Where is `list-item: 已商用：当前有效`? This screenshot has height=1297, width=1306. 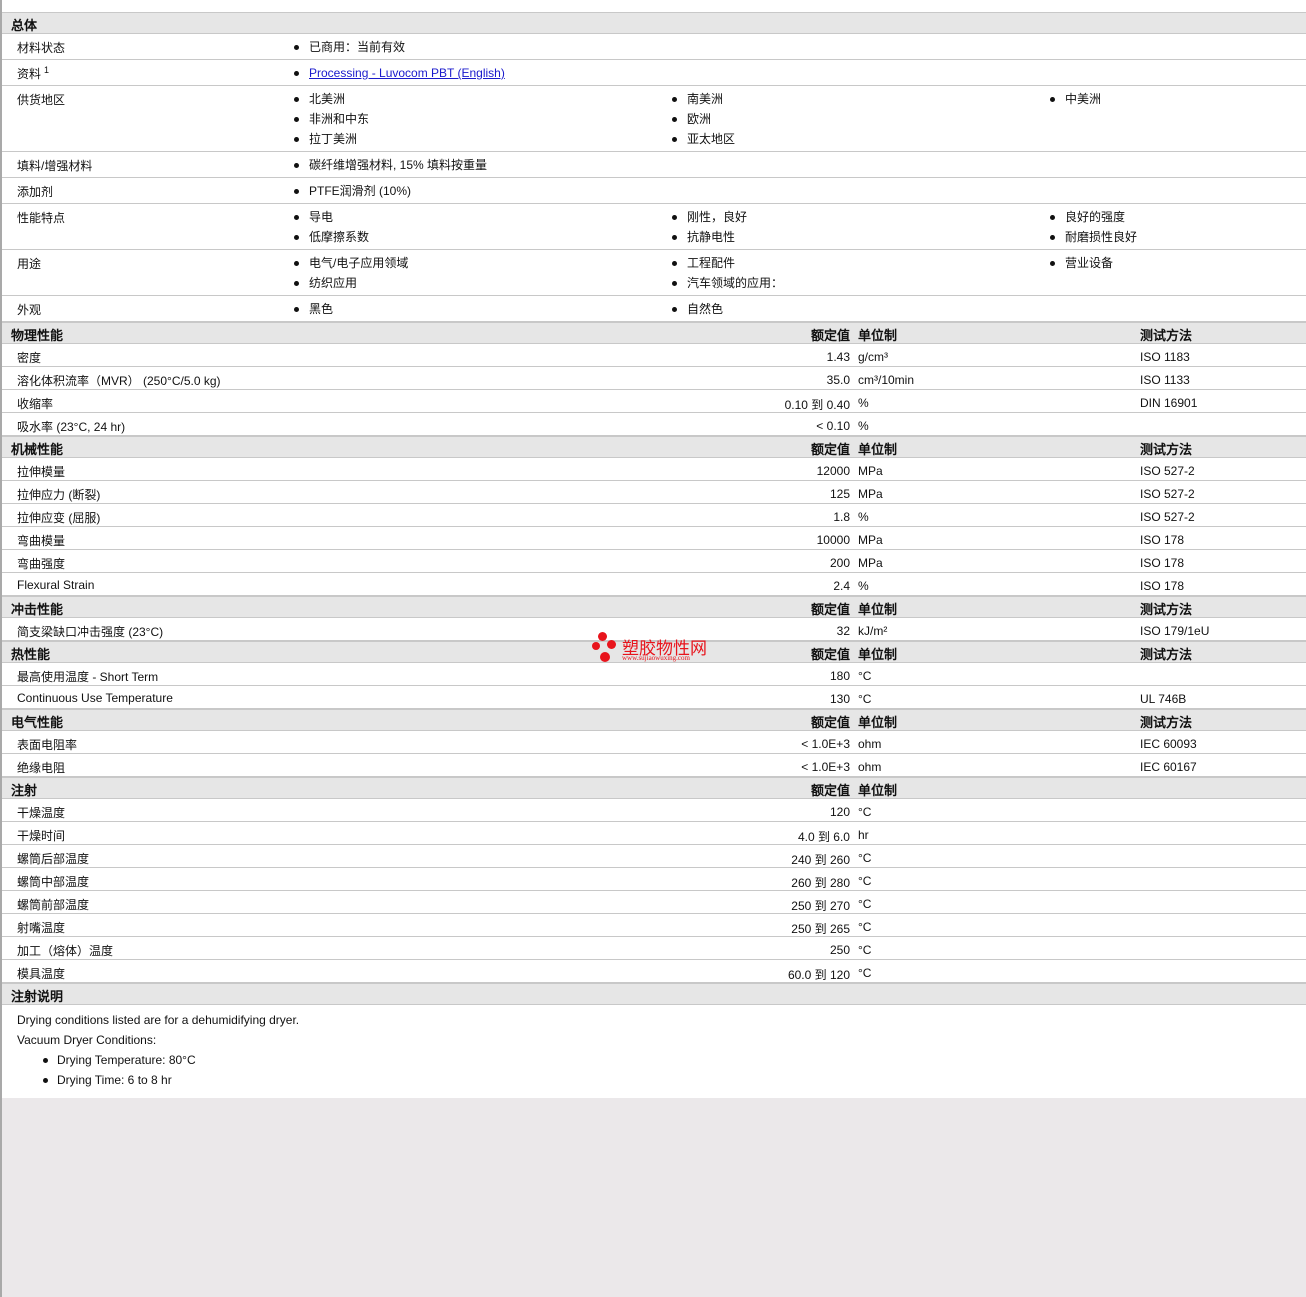 list-item: 已商用：当前有效 is located at coordinates (481, 47).